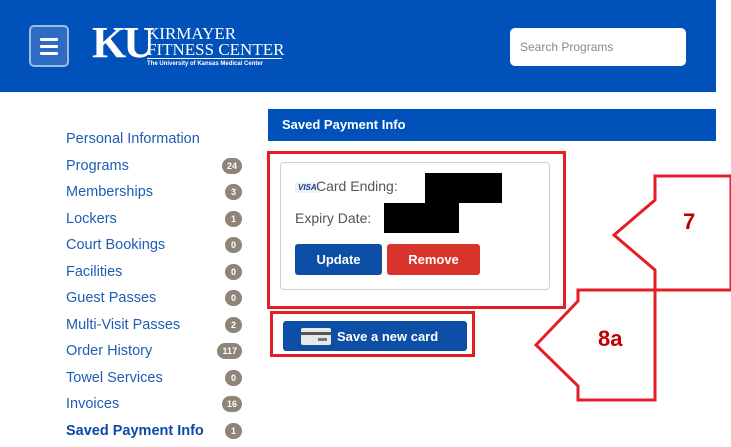  What do you see at coordinates (231, 404) in the screenshot?
I see `count-badge: 16` at bounding box center [231, 404].